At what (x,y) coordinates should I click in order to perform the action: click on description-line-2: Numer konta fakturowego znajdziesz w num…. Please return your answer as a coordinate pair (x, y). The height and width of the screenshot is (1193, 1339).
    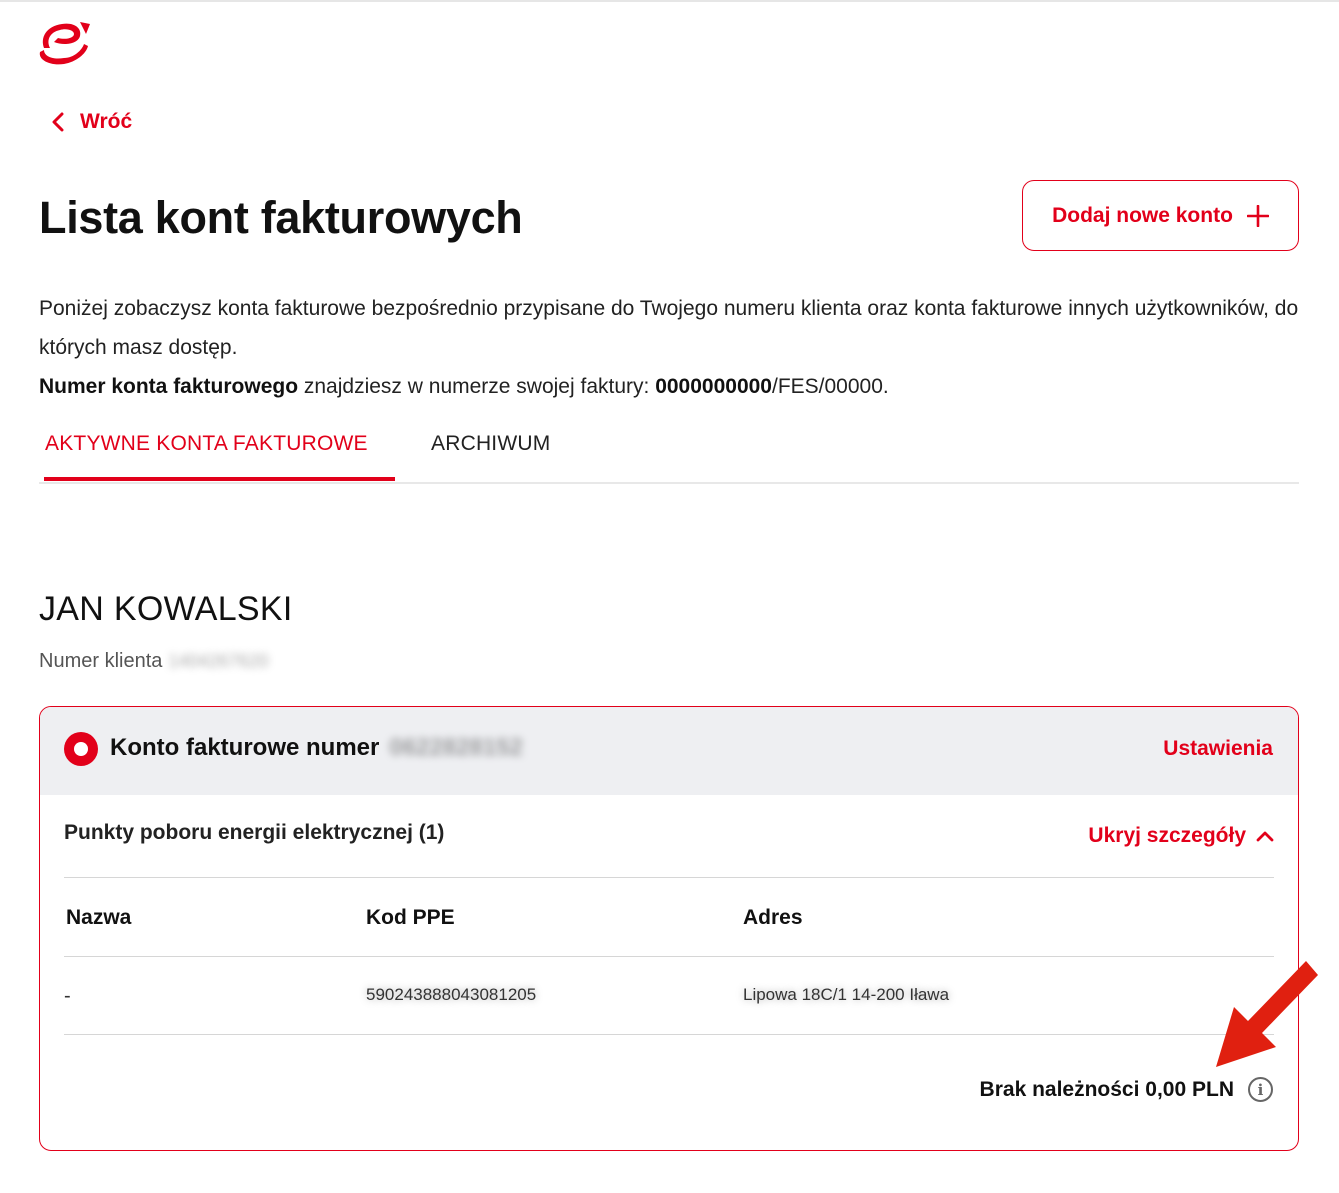
    Looking at the image, I should click on (669, 386).